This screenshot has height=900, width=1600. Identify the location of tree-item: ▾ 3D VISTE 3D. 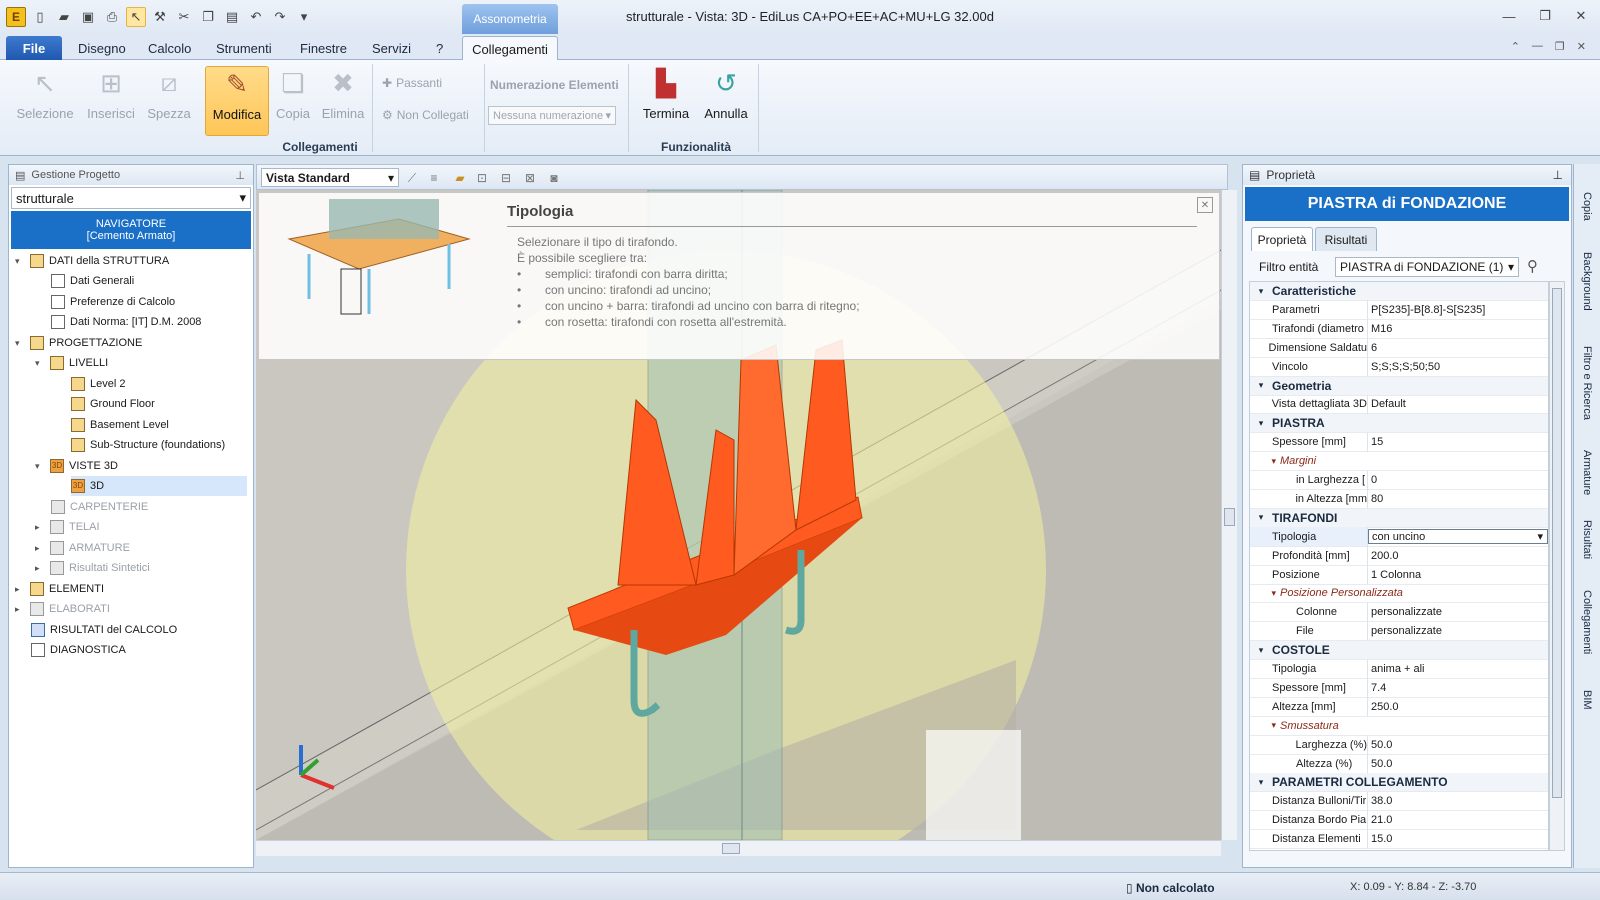
(76, 466).